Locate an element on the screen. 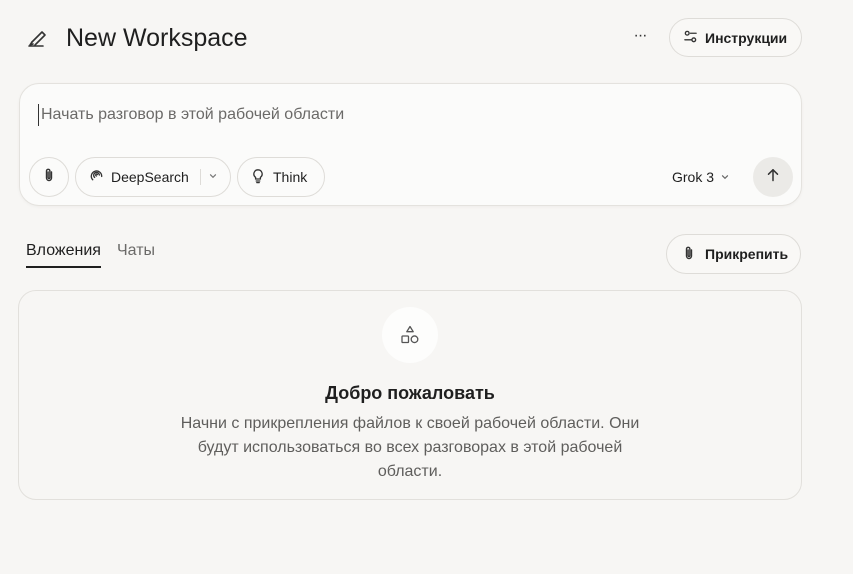 The image size is (853, 574). shapes-icon is located at coordinates (410, 335).